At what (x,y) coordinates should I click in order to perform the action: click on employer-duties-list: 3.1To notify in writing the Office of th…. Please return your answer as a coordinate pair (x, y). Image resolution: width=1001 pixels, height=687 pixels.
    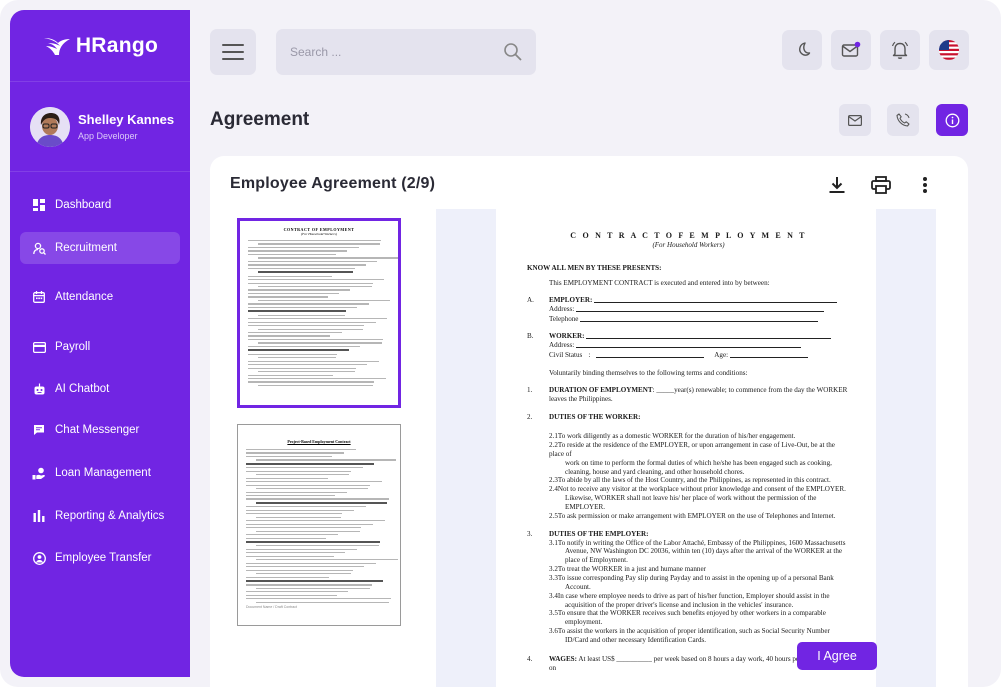
    Looking at the image, I should click on (688, 592).